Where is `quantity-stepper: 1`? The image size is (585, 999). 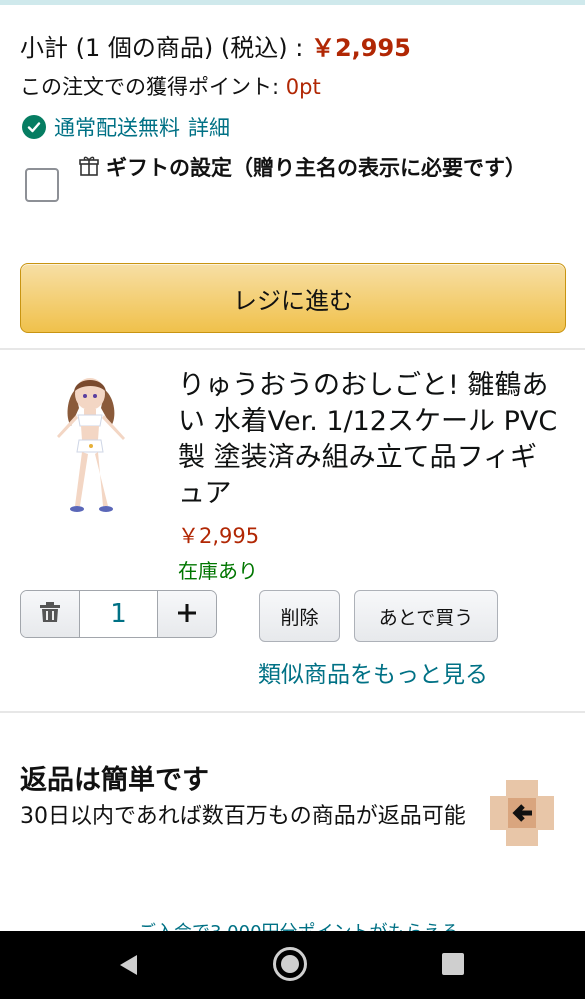 quantity-stepper: 1 is located at coordinates (118, 614).